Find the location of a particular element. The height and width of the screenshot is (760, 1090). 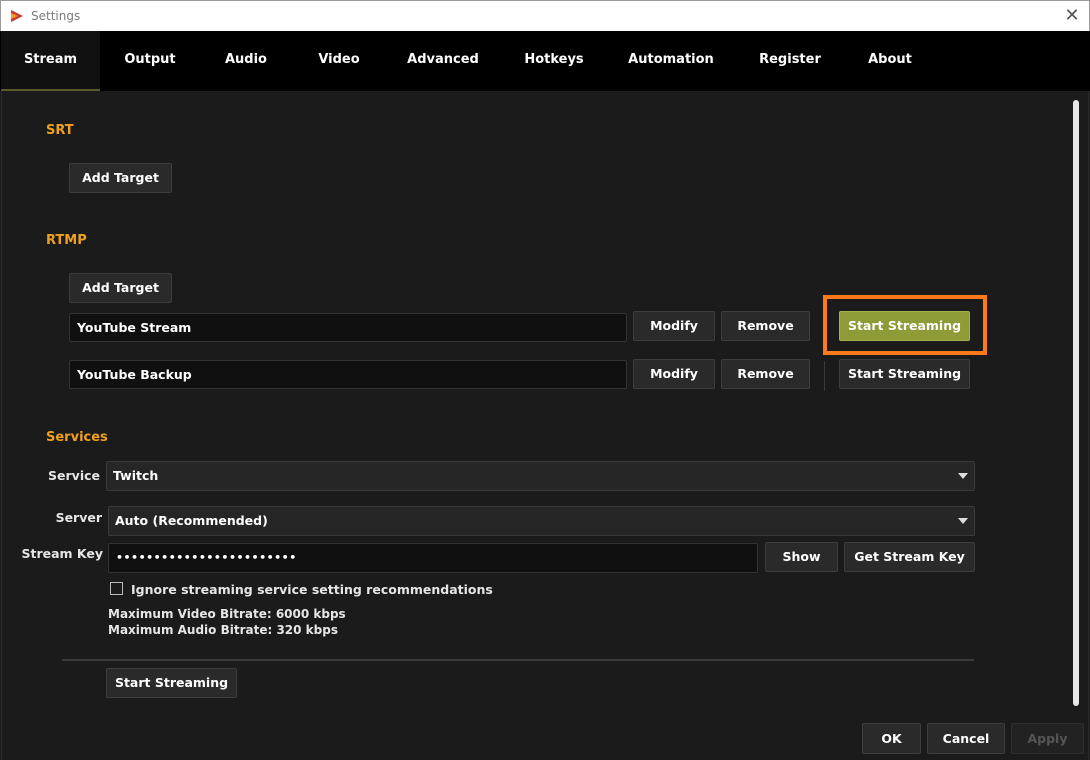

server-value: Auto (Recommended) is located at coordinates (191, 520).